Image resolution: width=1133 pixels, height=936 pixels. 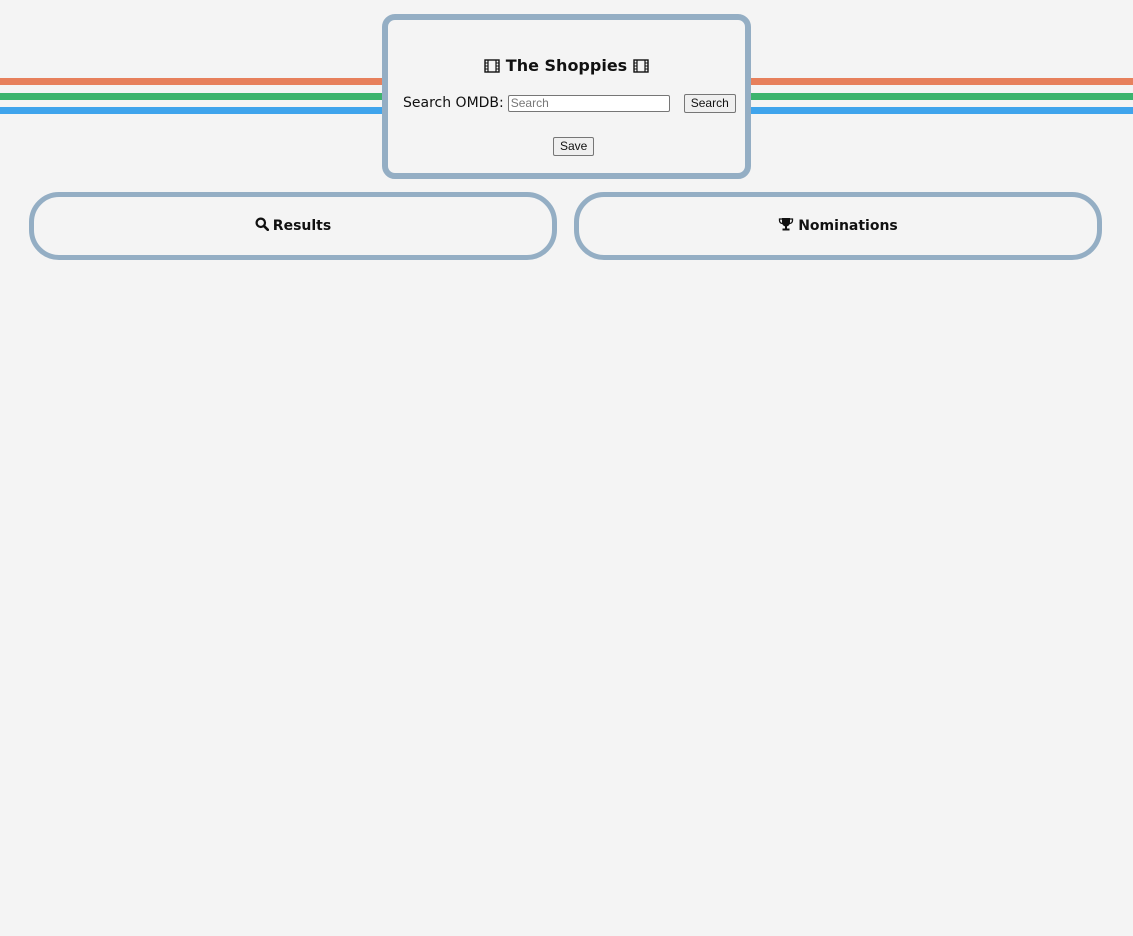 I want to click on results-panel: Results, so click(x=293, y=226).